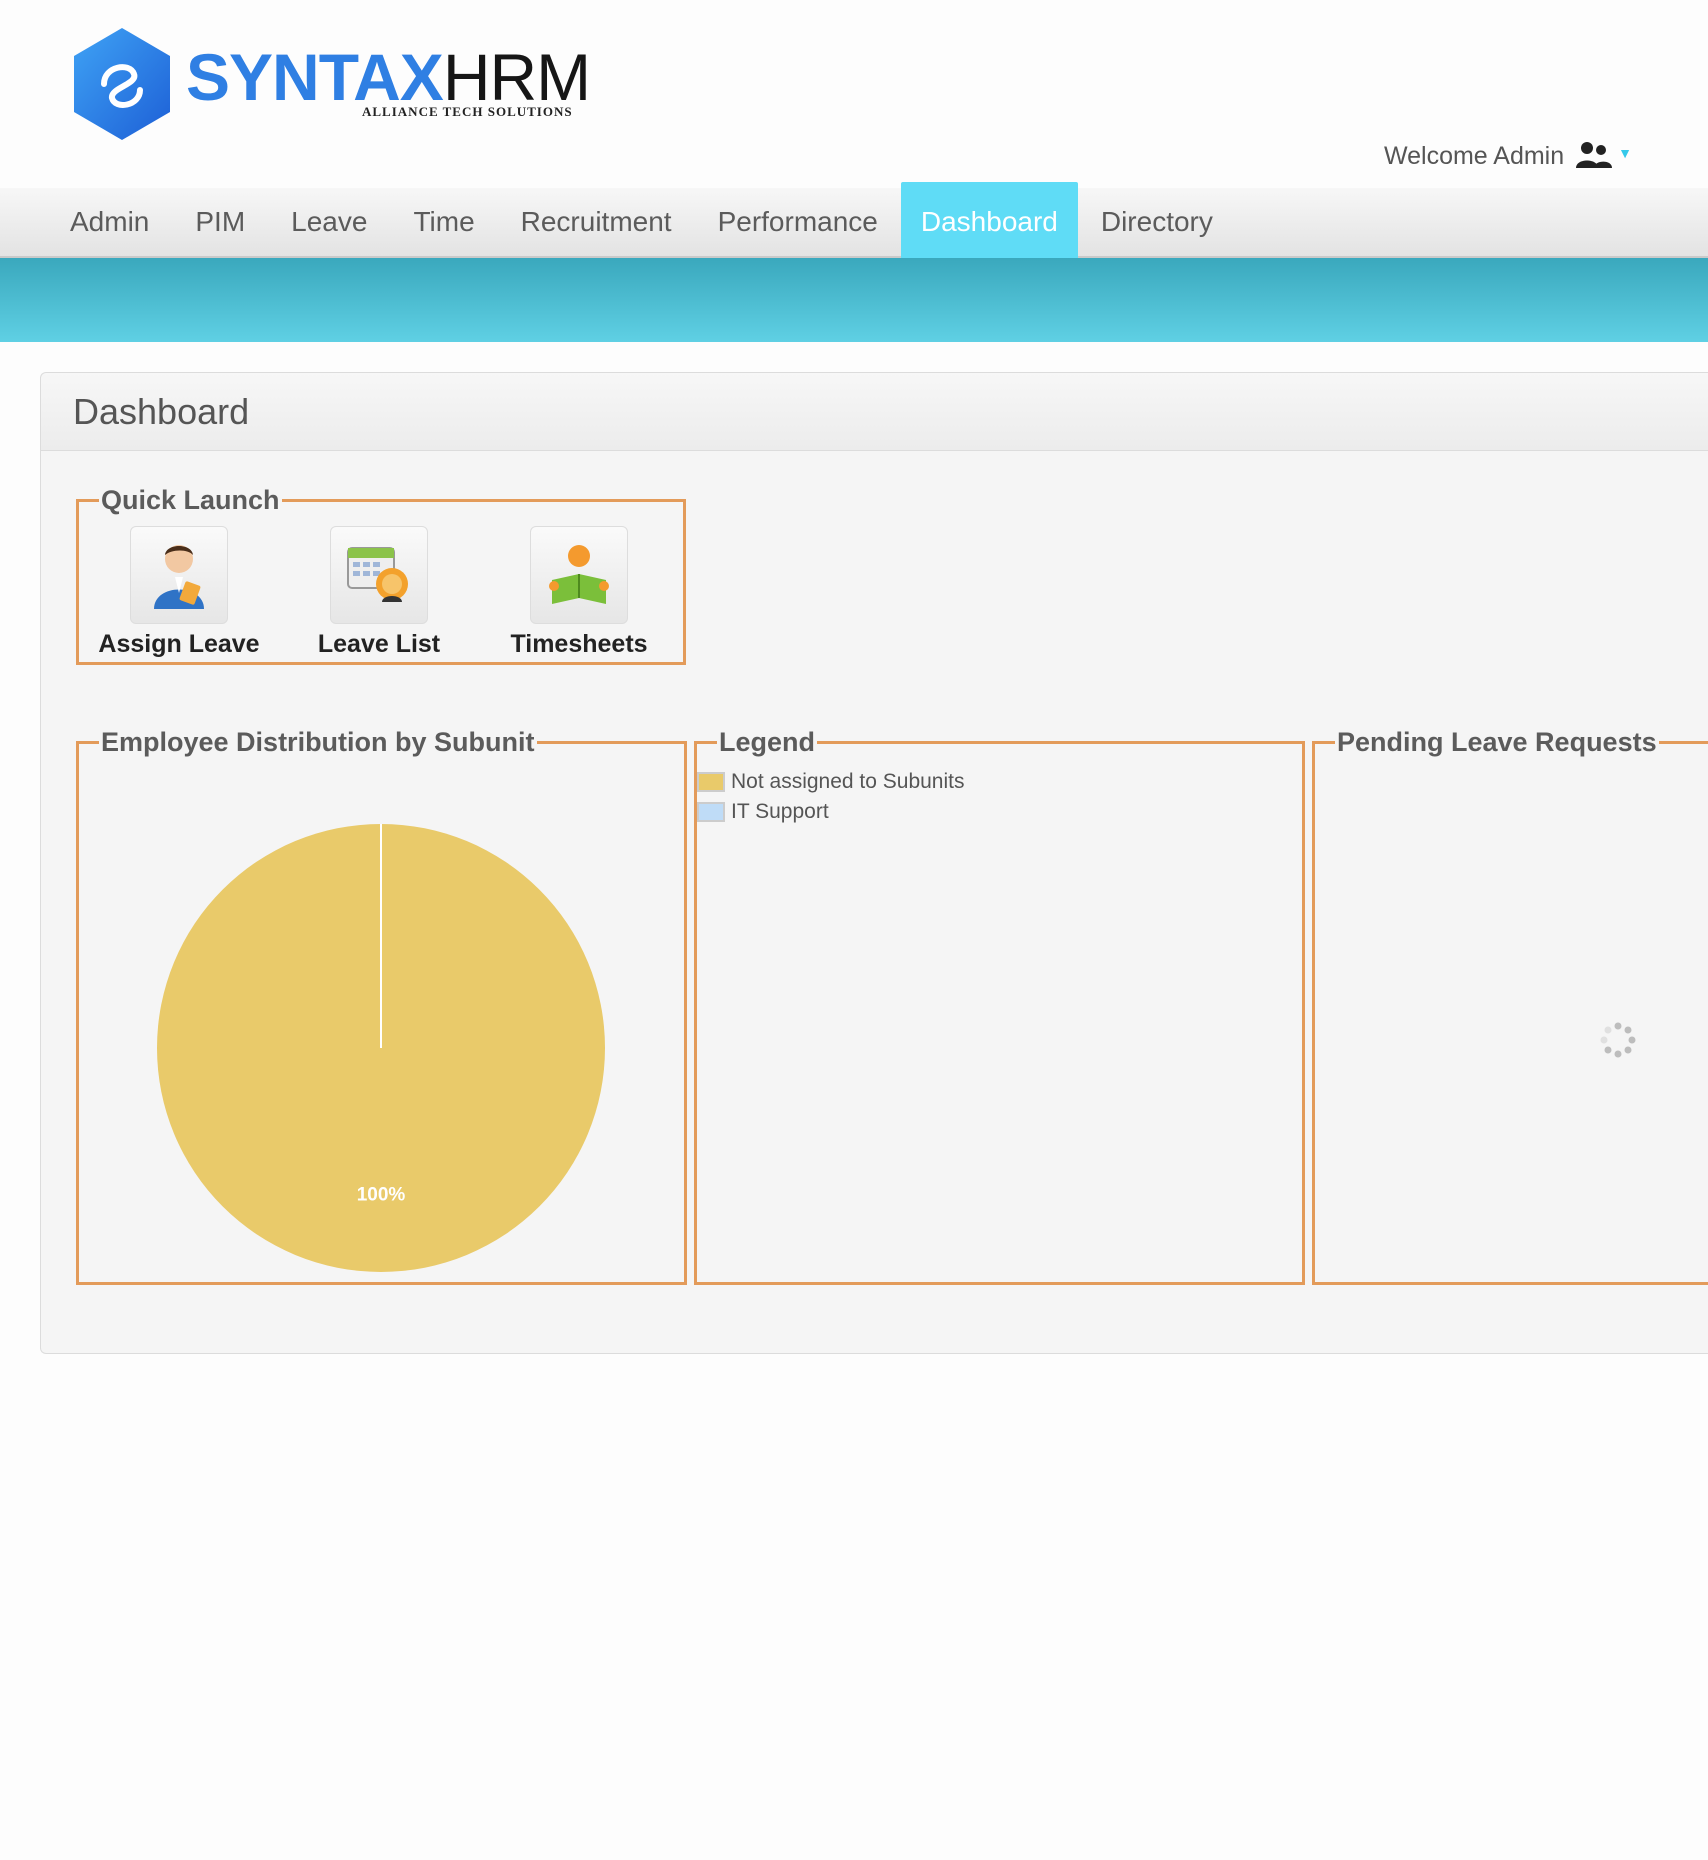 The height and width of the screenshot is (1860, 1708). What do you see at coordinates (854, 300) in the screenshot?
I see `header-banner` at bounding box center [854, 300].